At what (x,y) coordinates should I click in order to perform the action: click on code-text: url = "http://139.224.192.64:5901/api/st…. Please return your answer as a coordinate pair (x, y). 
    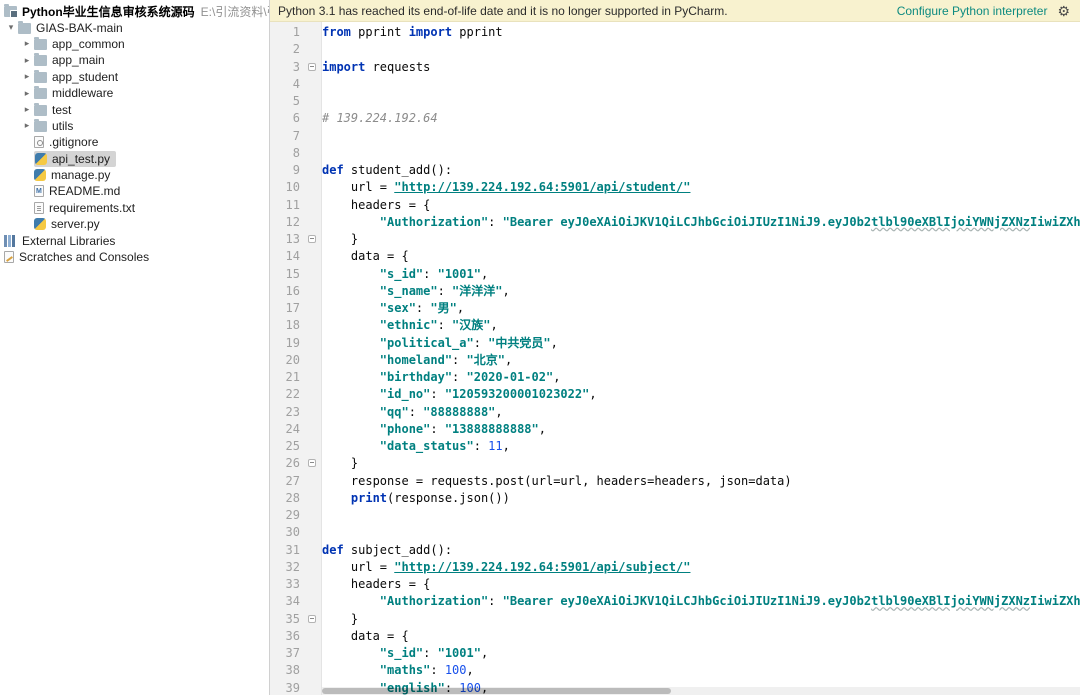
    Looking at the image, I should click on (506, 187).